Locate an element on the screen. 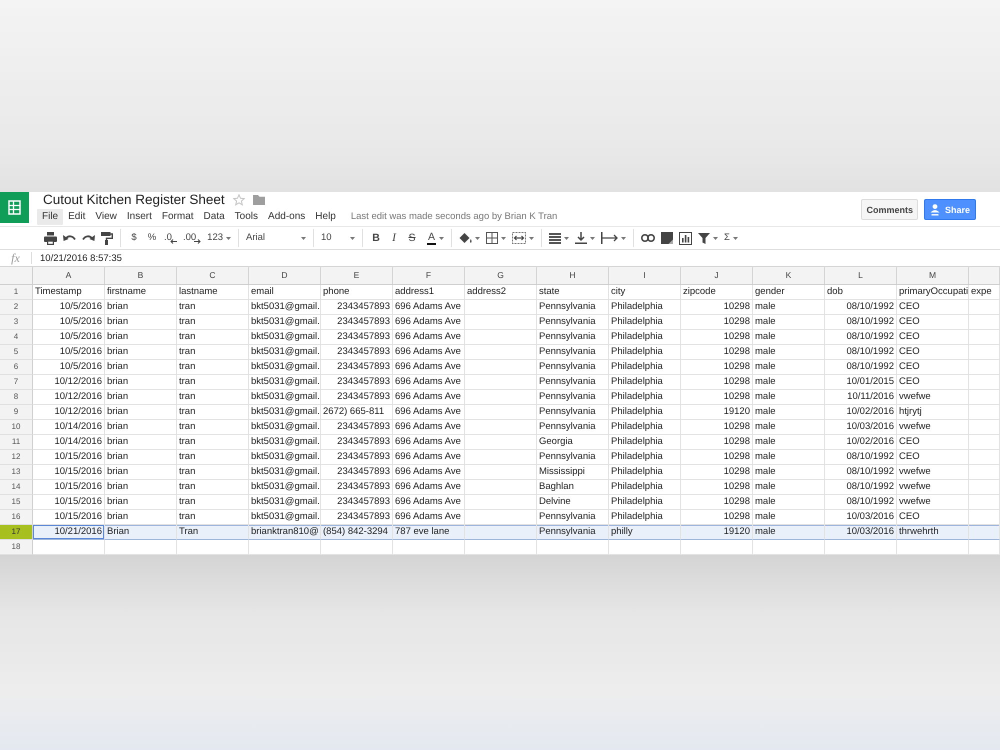 This screenshot has width=1000, height=750. document-title: Cutout Kitchen Register Sheet is located at coordinates (134, 199).